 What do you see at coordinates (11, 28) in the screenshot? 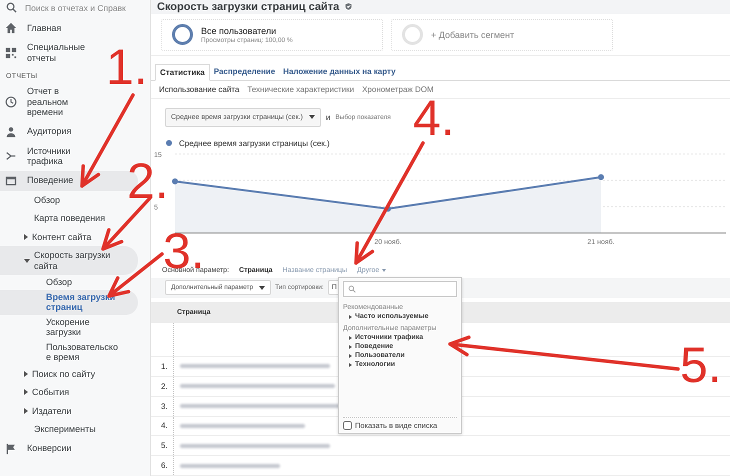
I see `home-icon` at bounding box center [11, 28].